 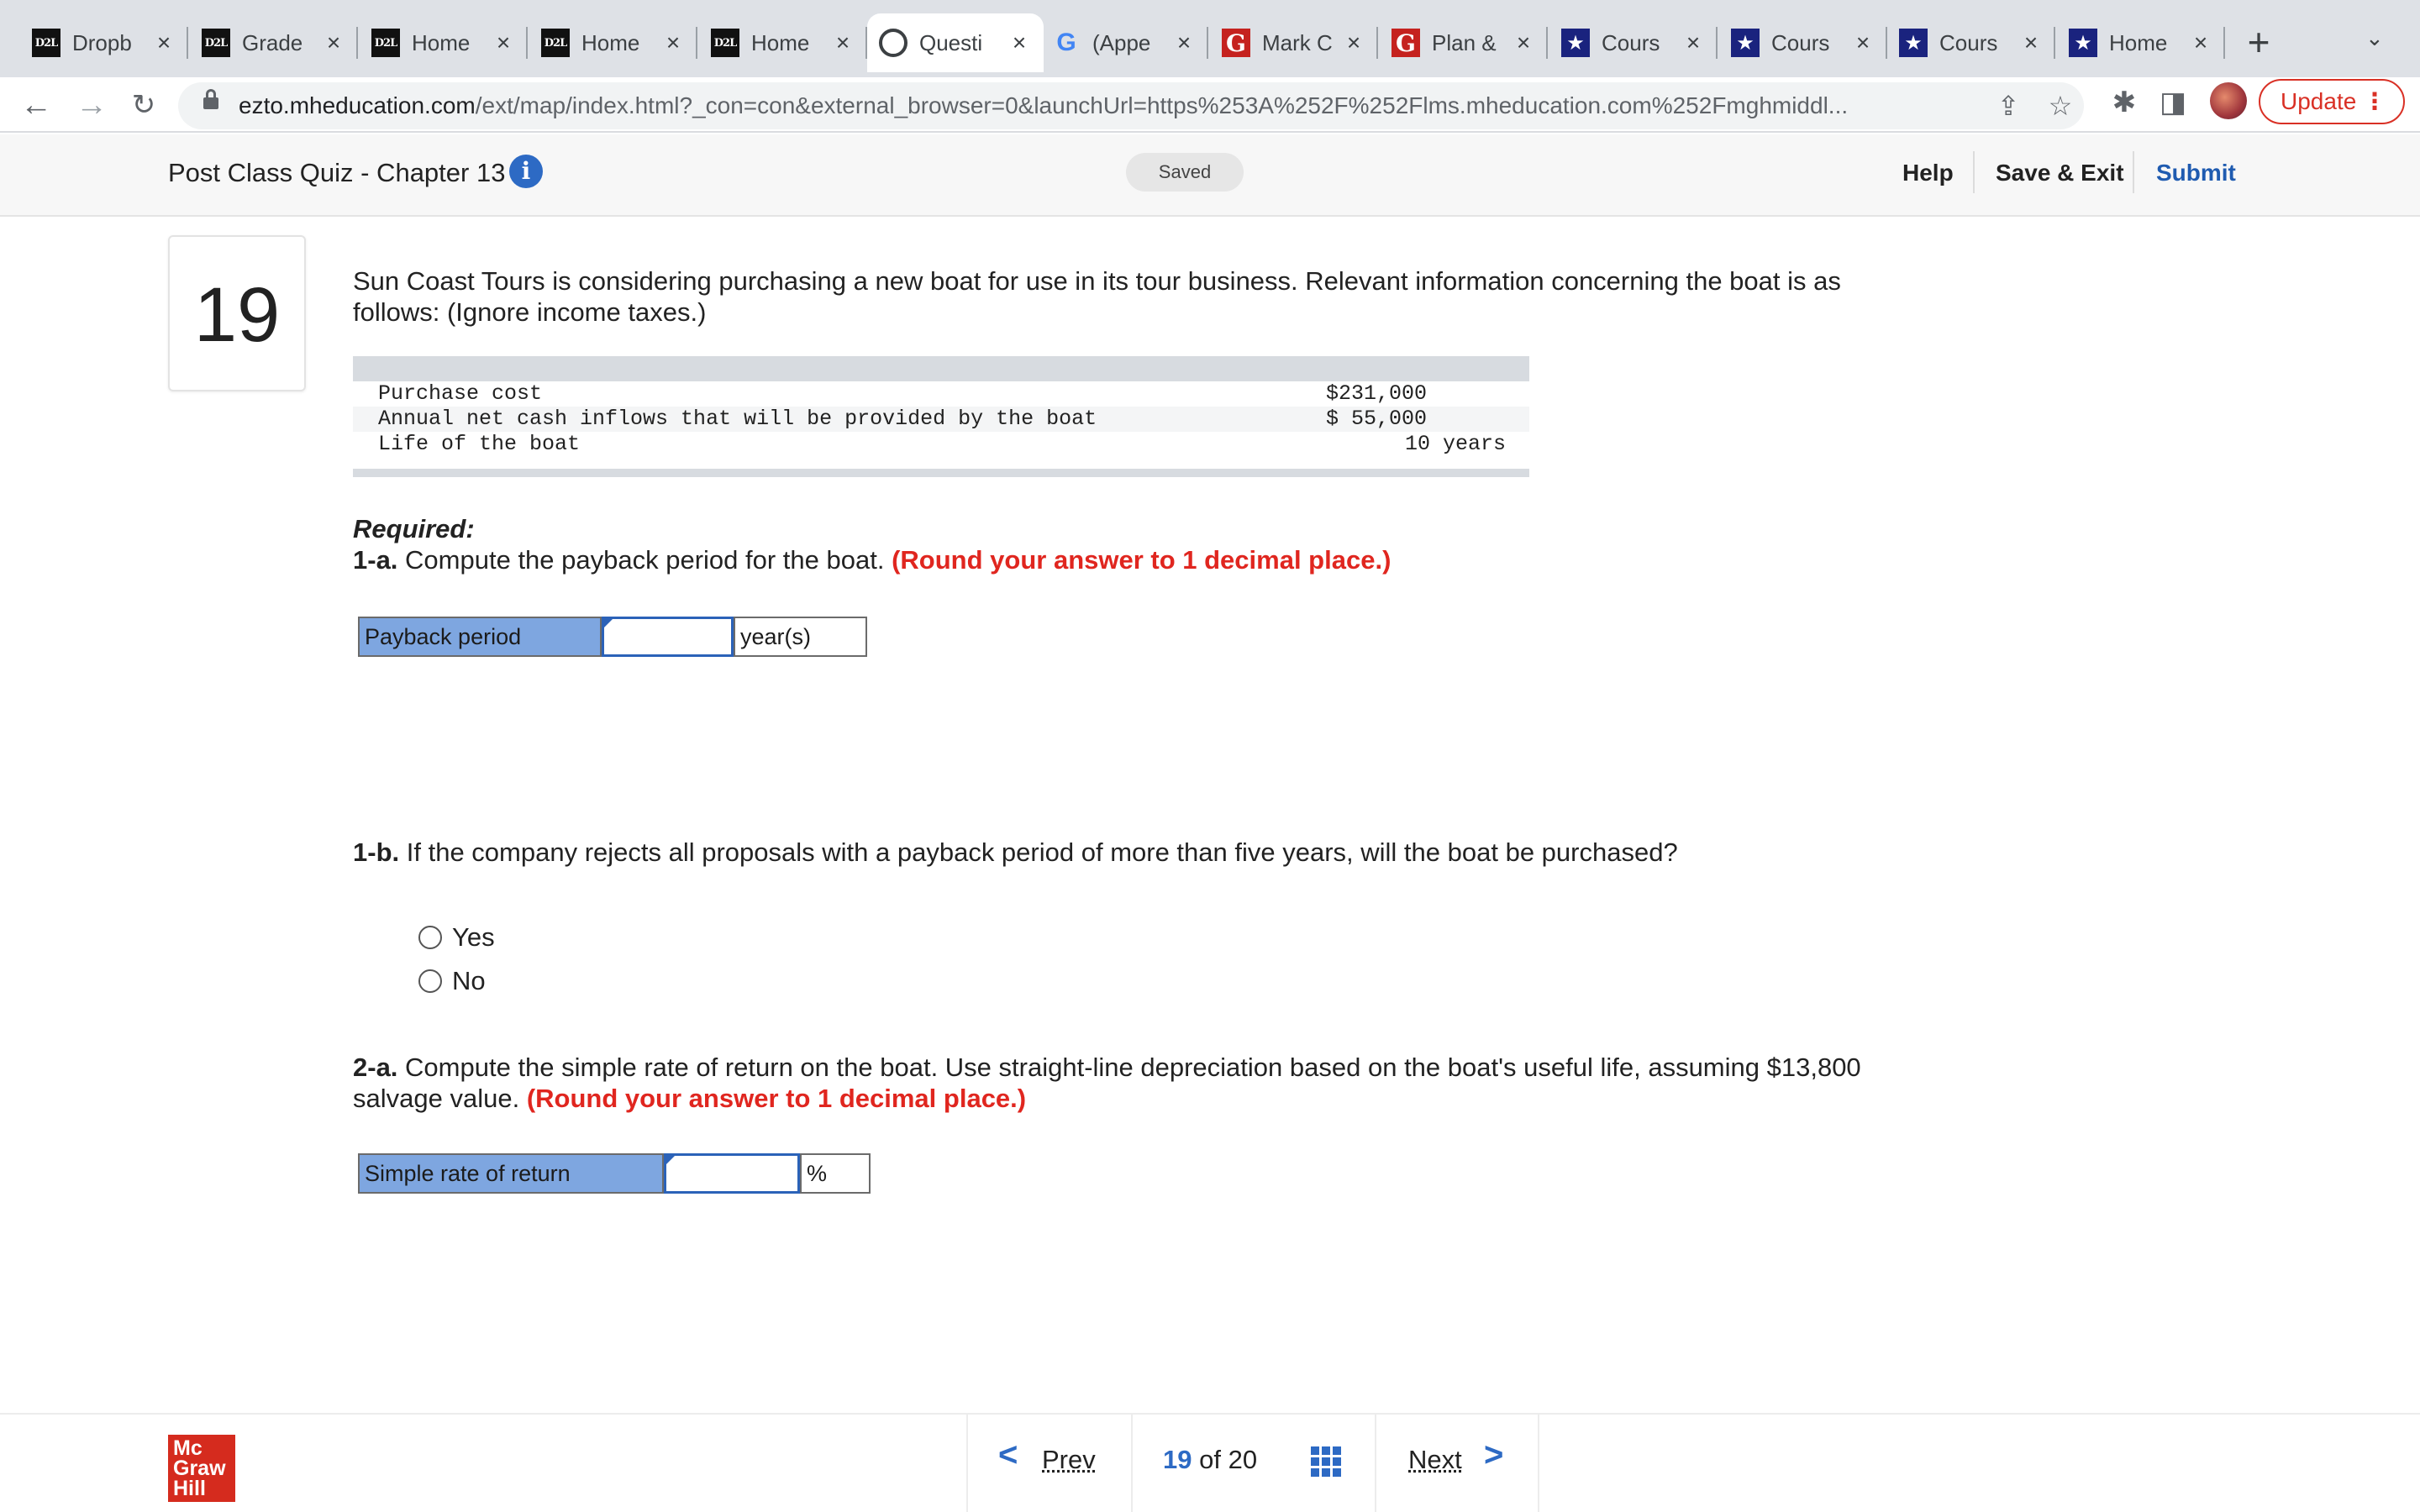 What do you see at coordinates (2196, 173) in the screenshot?
I see `submit-link: Submit` at bounding box center [2196, 173].